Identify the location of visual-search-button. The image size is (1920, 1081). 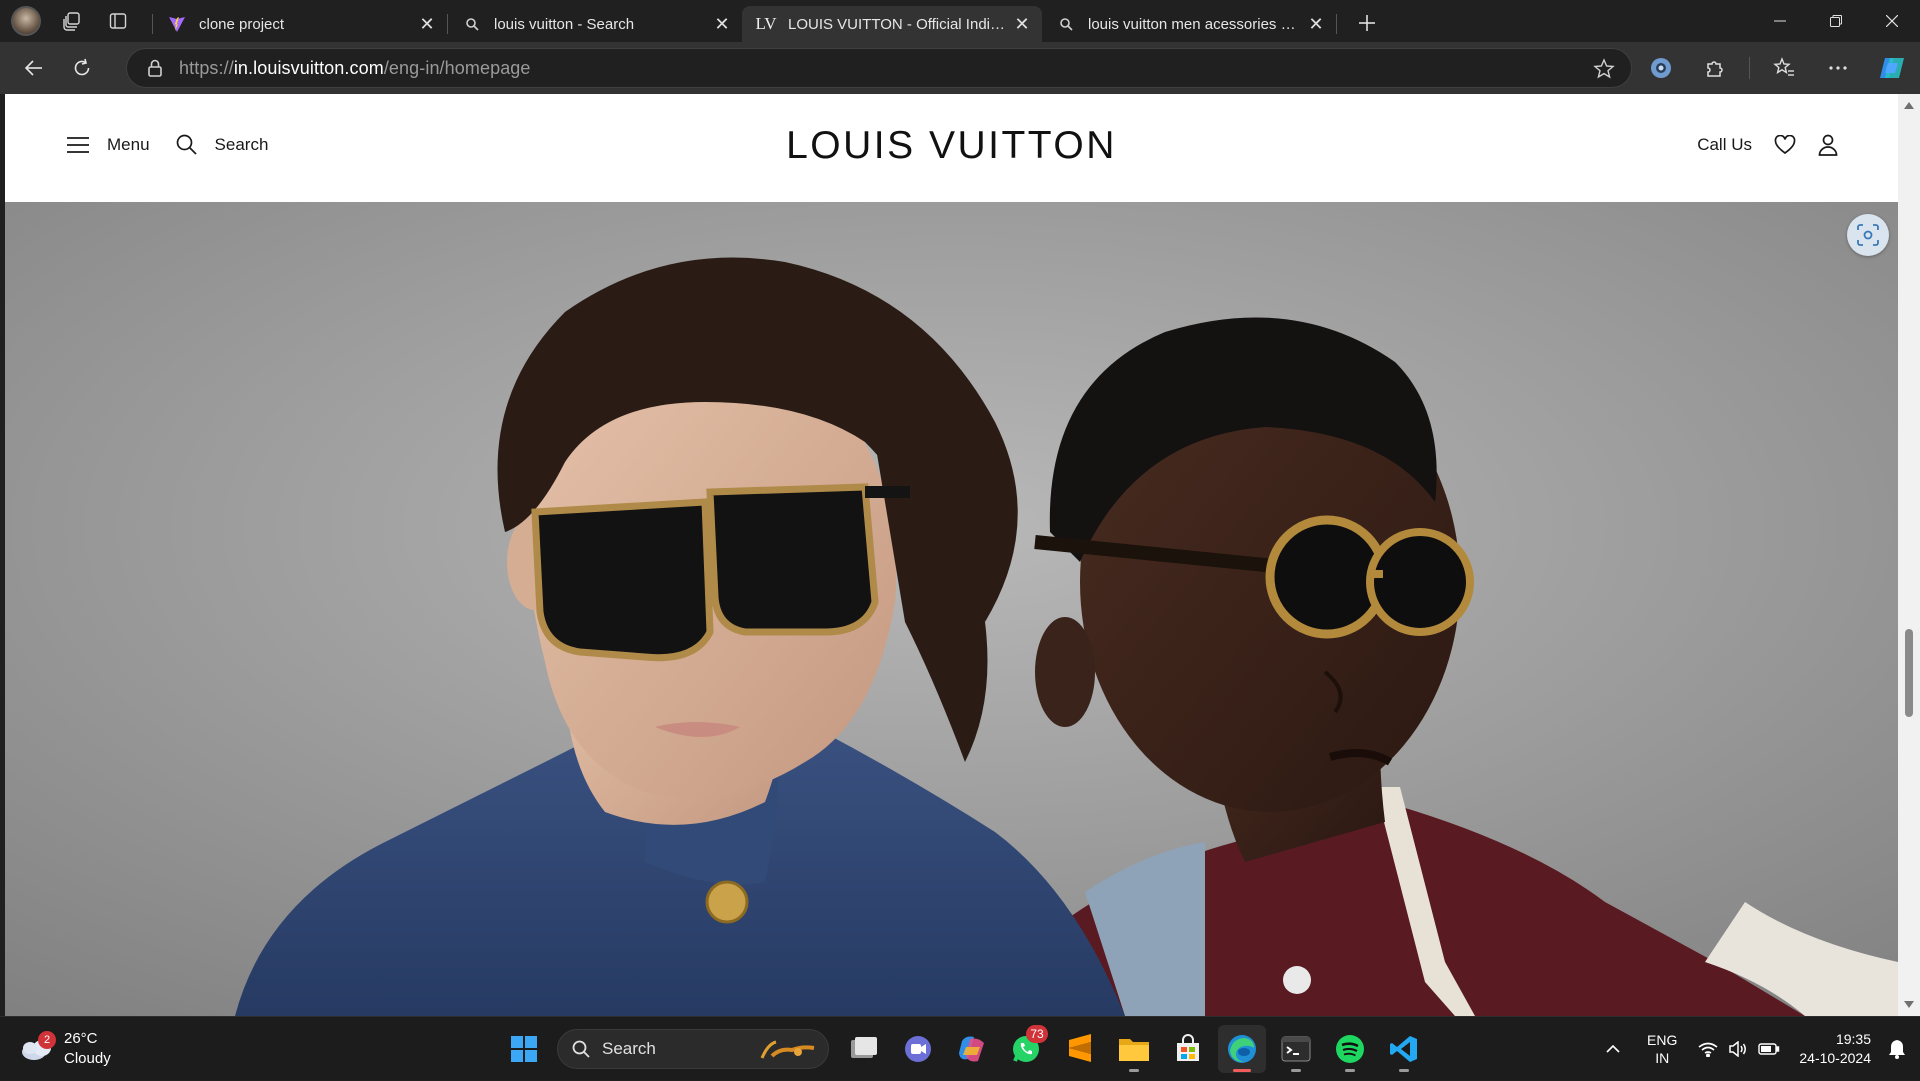
(1868, 235).